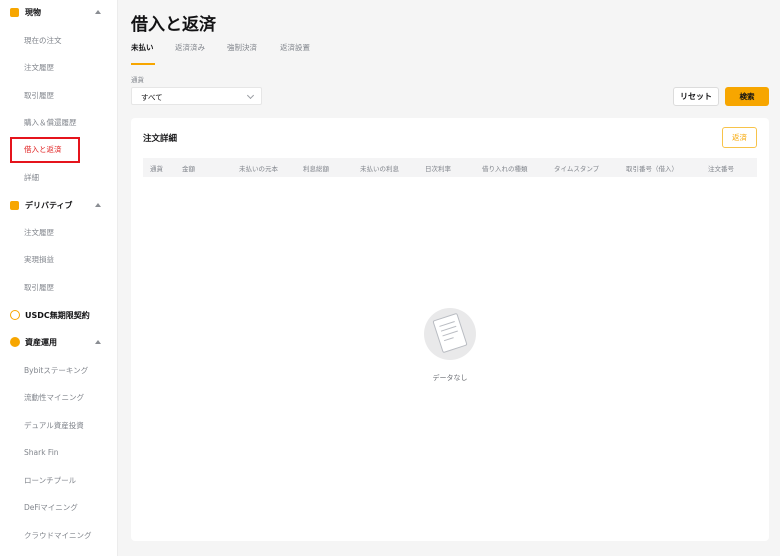 This screenshot has width=780, height=556. I want to click on card-title: 注文詳細, so click(160, 139).